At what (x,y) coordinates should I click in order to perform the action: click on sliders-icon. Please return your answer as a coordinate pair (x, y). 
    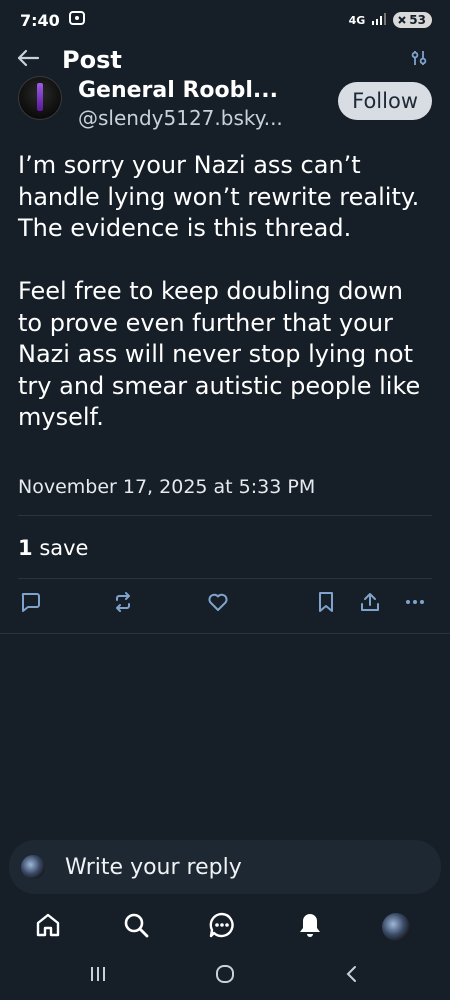
    Looking at the image, I should click on (419, 60).